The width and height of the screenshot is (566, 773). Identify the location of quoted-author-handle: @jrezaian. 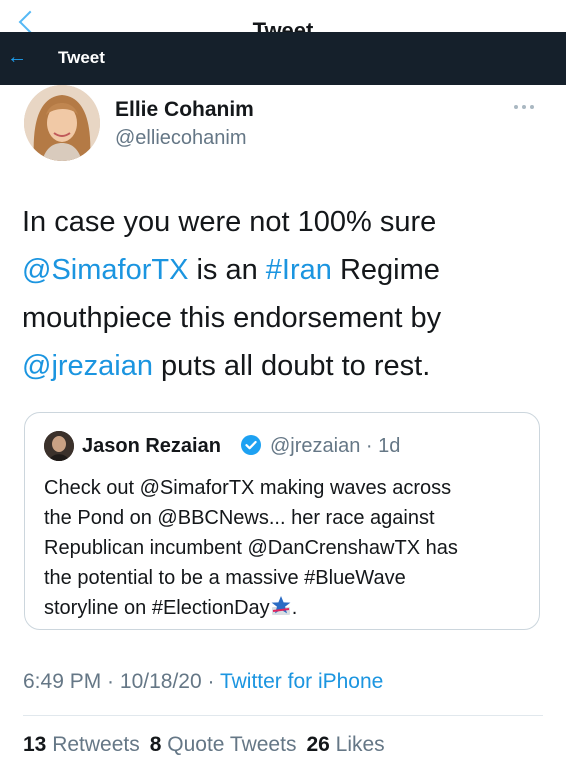
(315, 446).